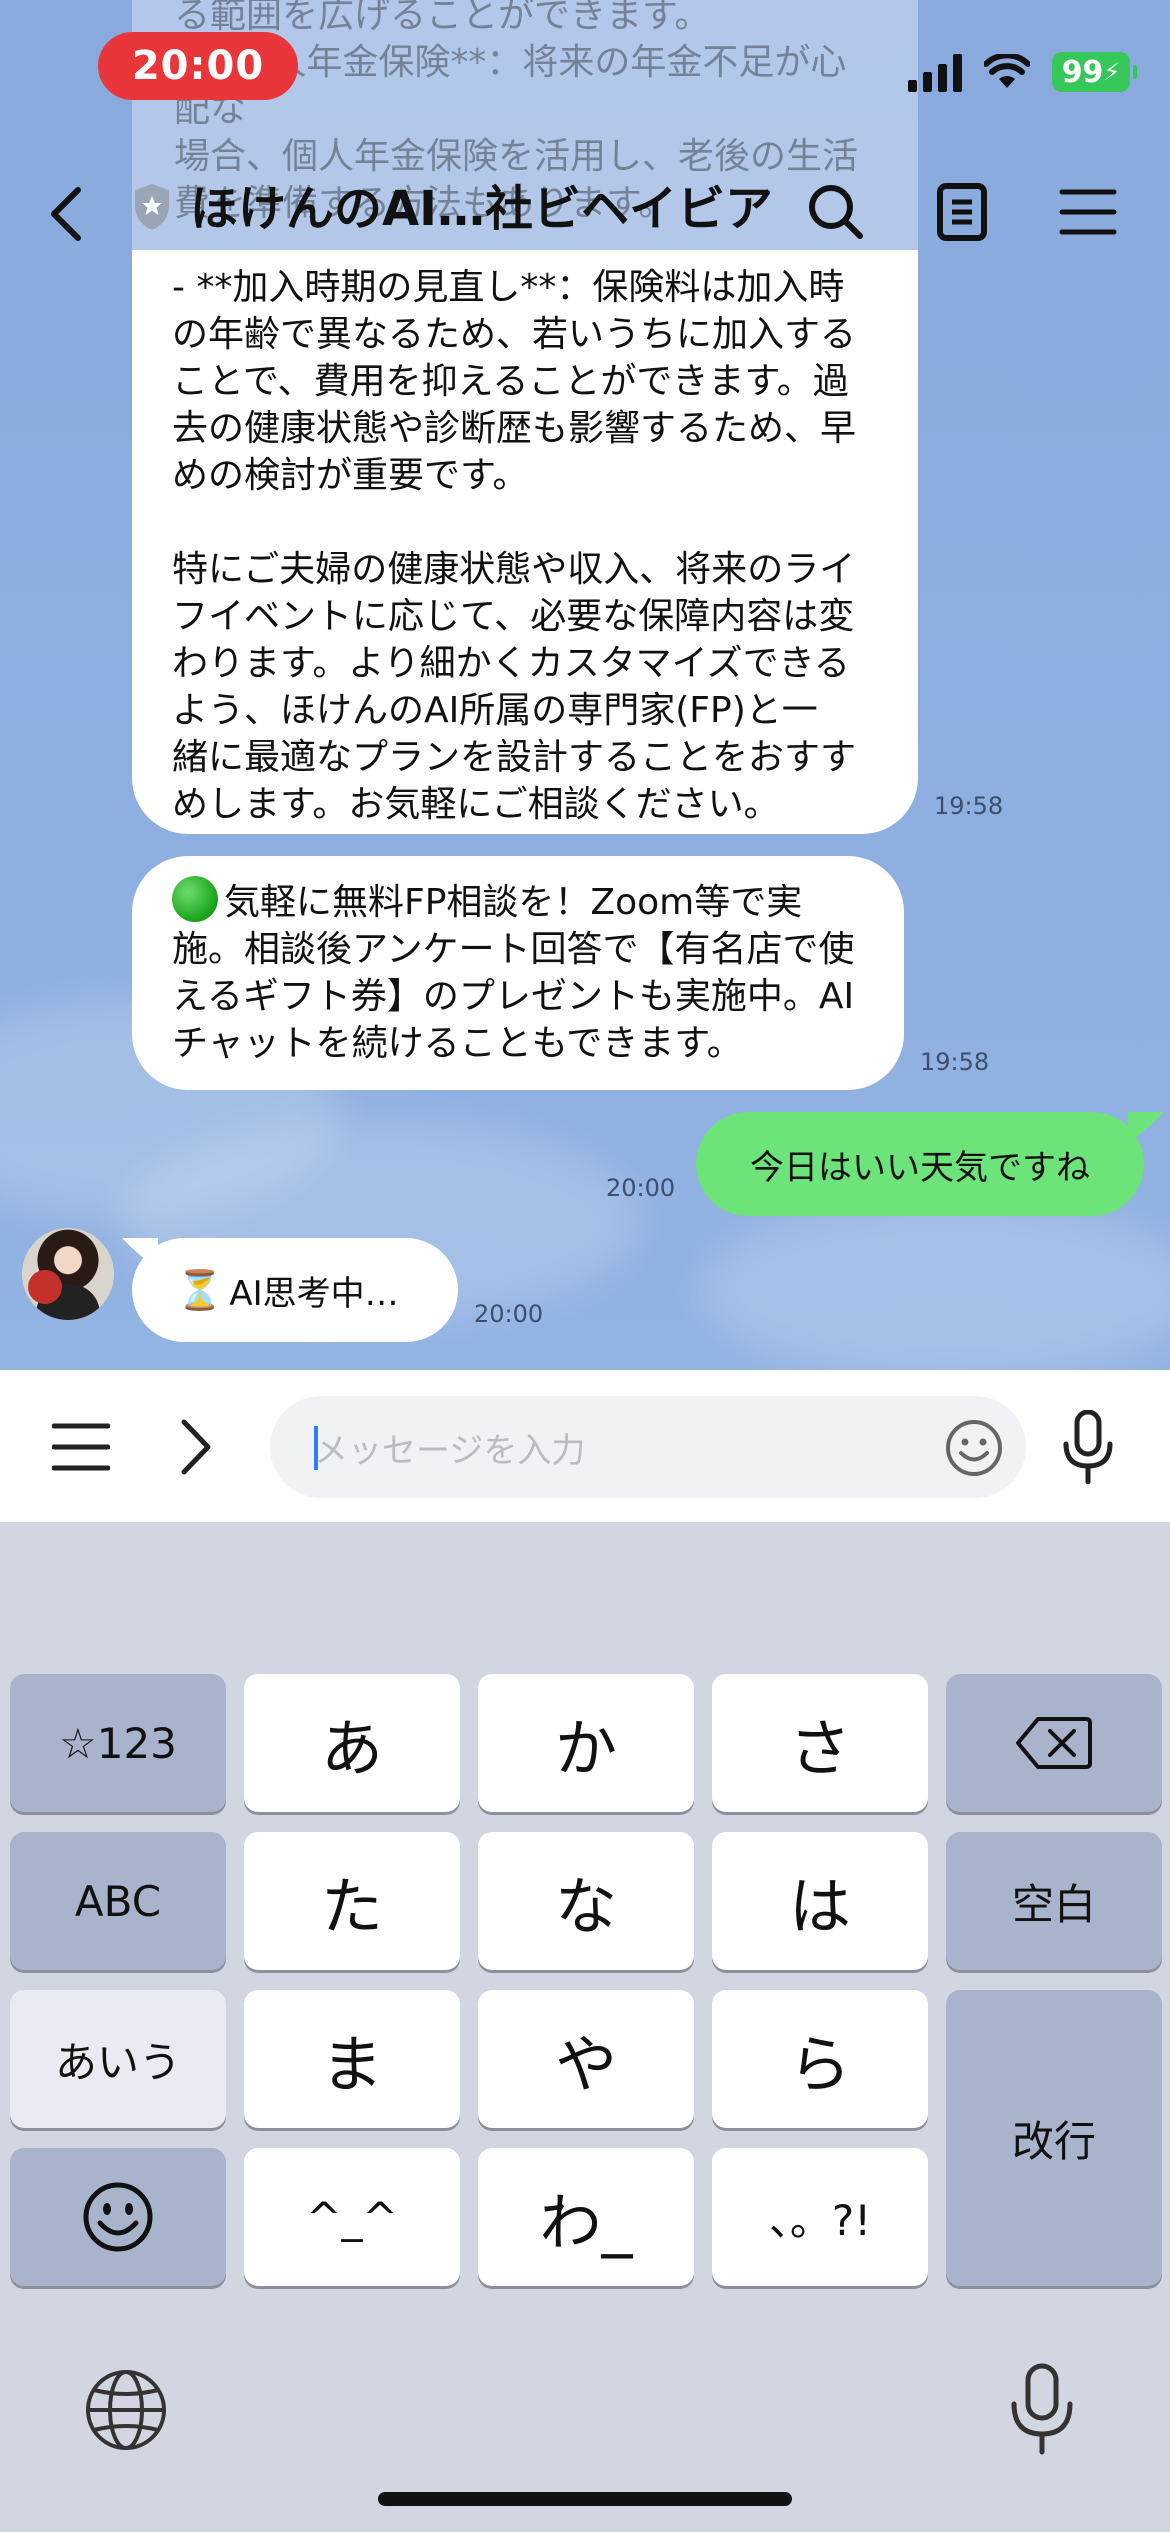 This screenshot has height=2532, width=1170. What do you see at coordinates (352, 2217) in the screenshot?
I see `key-kaomoji: ^_^` at bounding box center [352, 2217].